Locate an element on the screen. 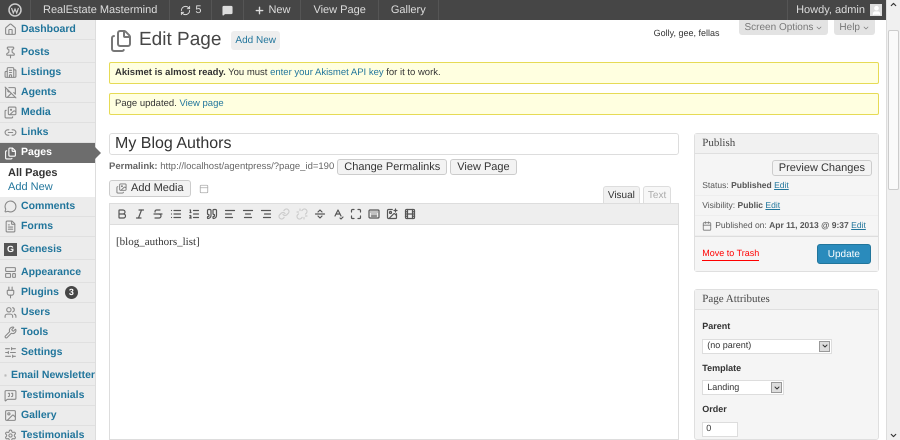 This screenshot has height=440, width=900. wrench-icon is located at coordinates (10, 332).